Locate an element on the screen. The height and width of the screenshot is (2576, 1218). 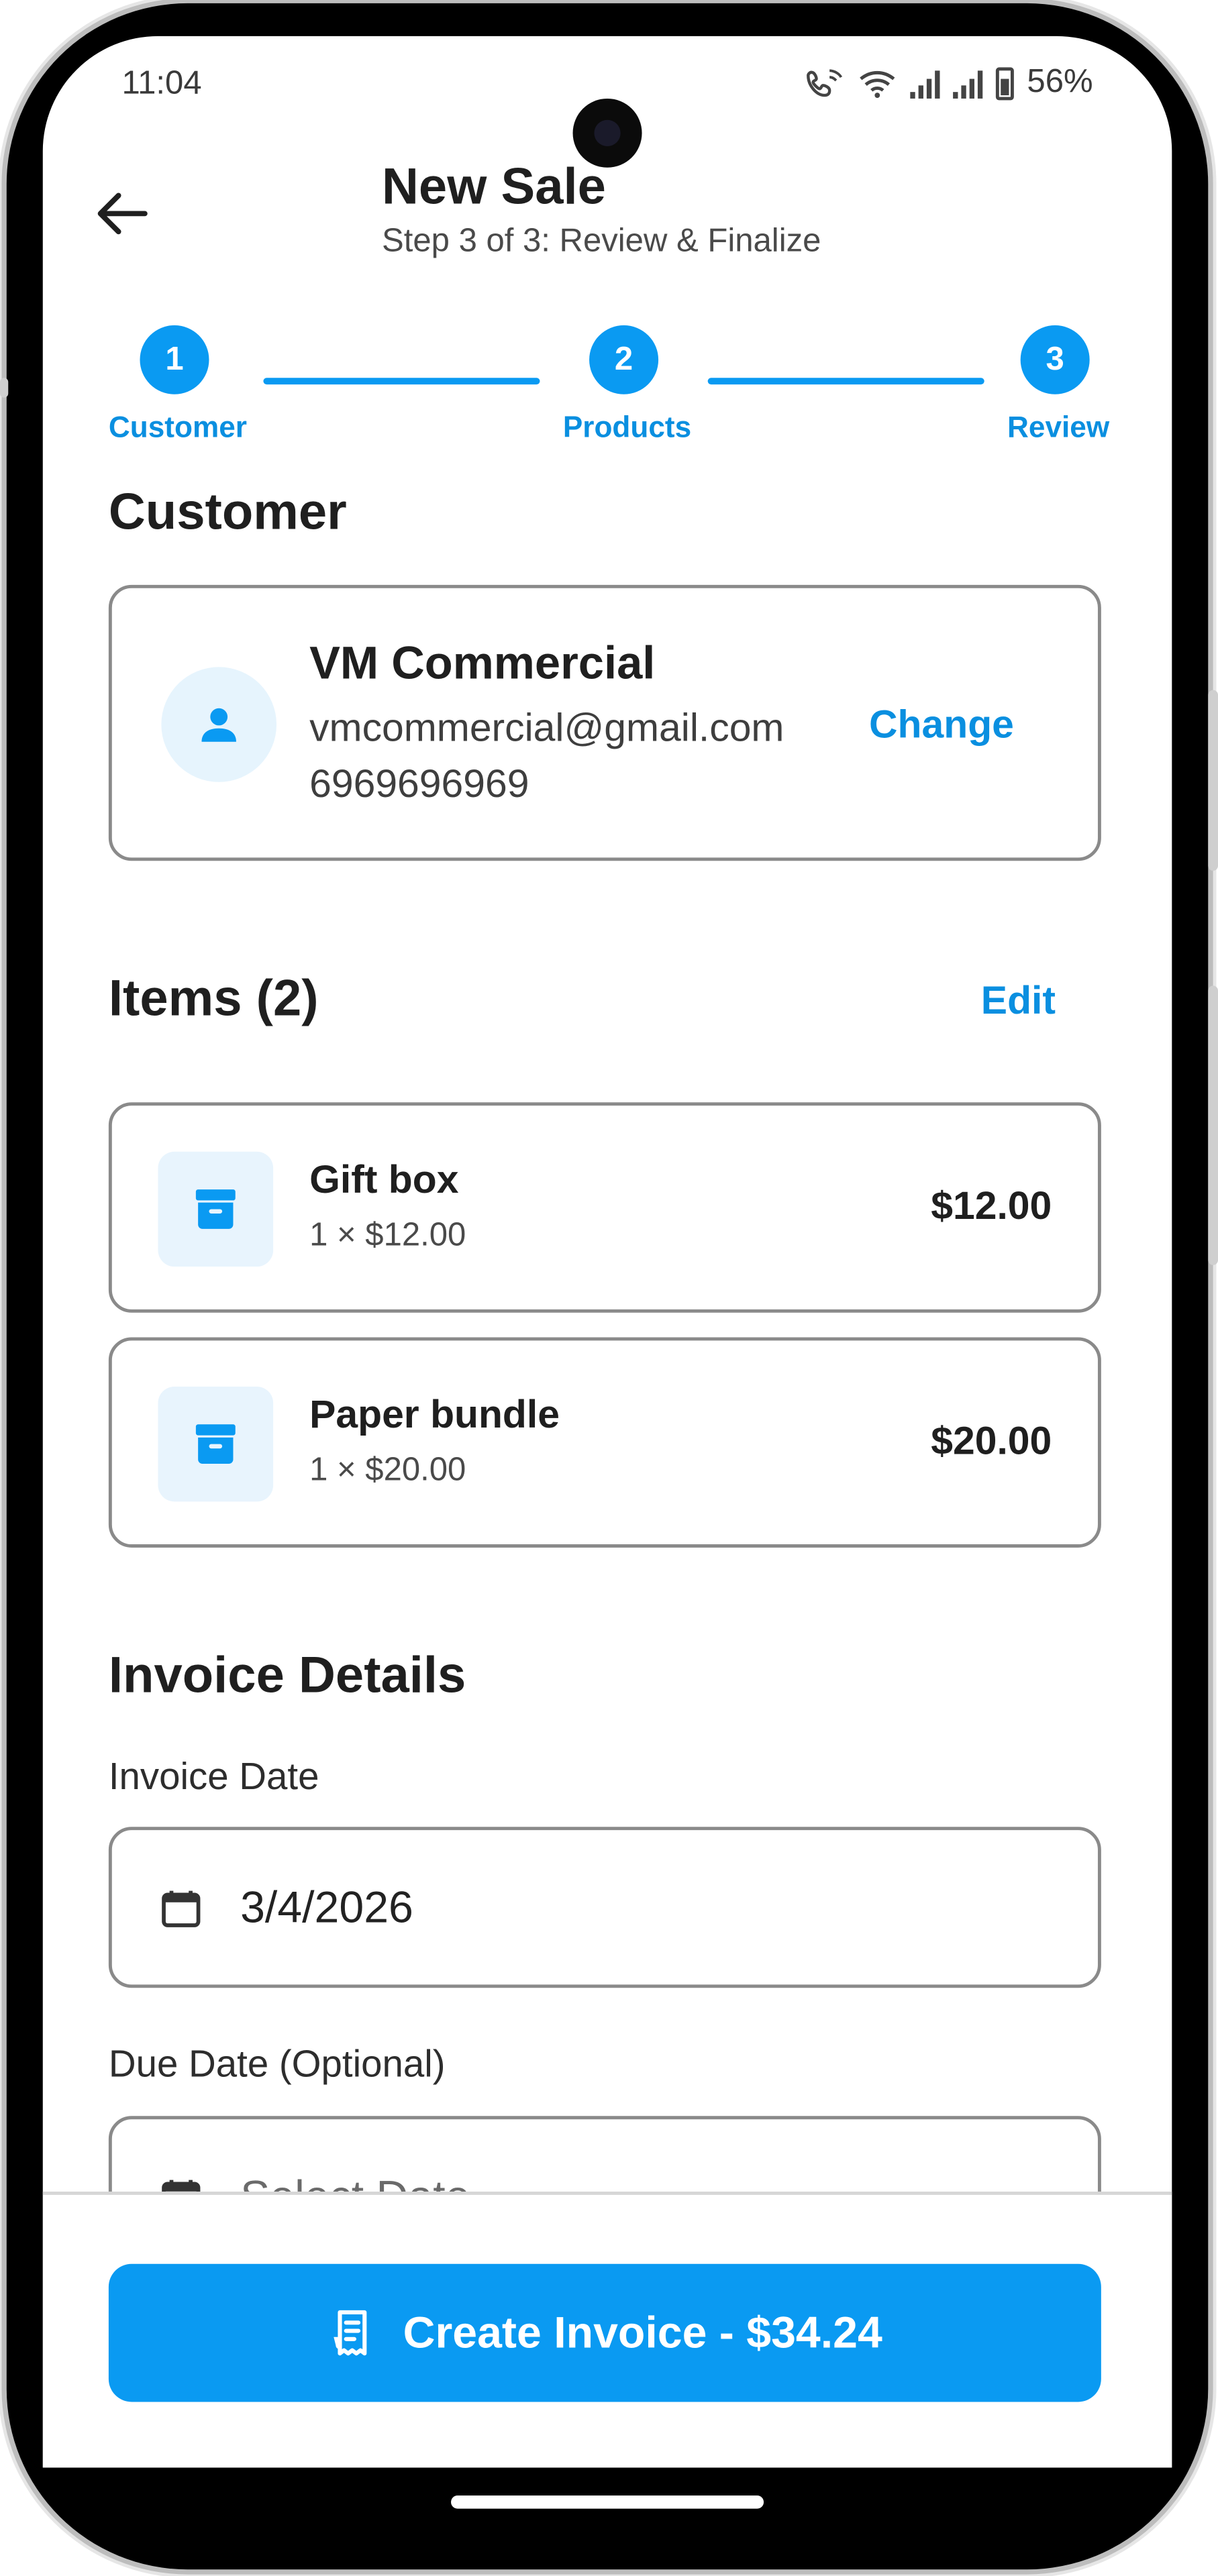
customer-name: VM Commercial is located at coordinates (483, 663).